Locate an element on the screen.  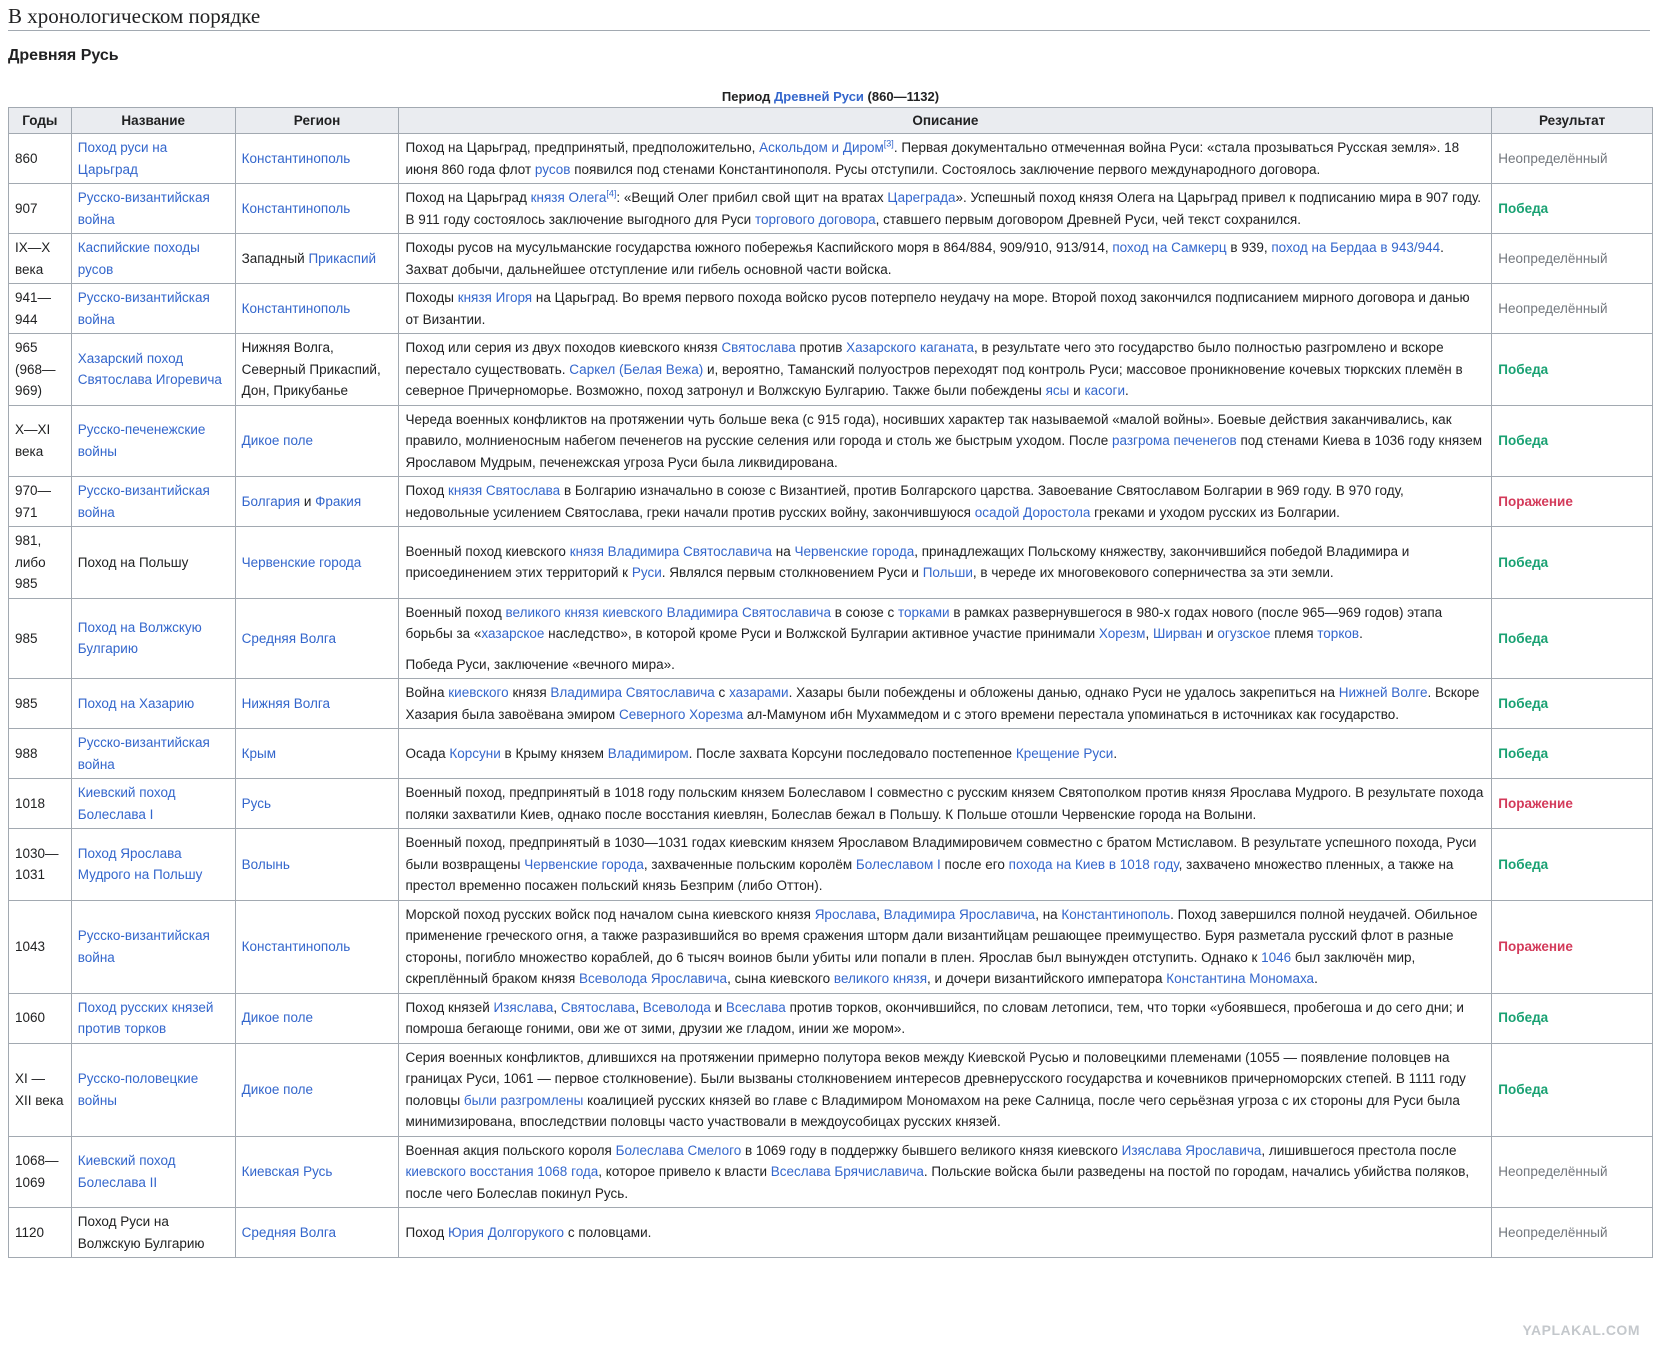
col-header-description: Описание is located at coordinates (945, 120).